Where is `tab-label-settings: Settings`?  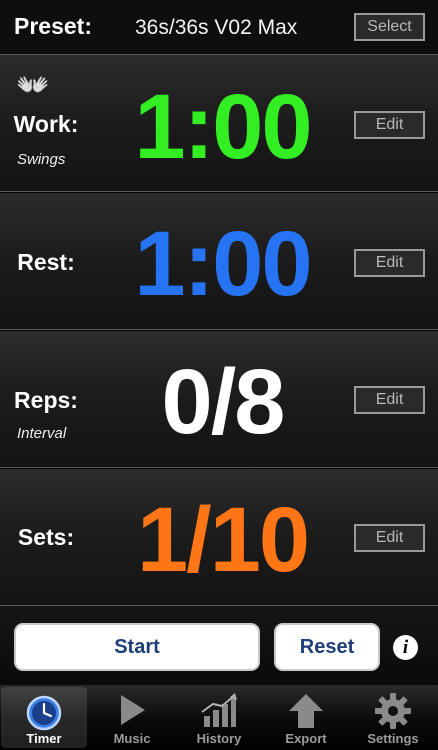 tab-label-settings: Settings is located at coordinates (393, 738).